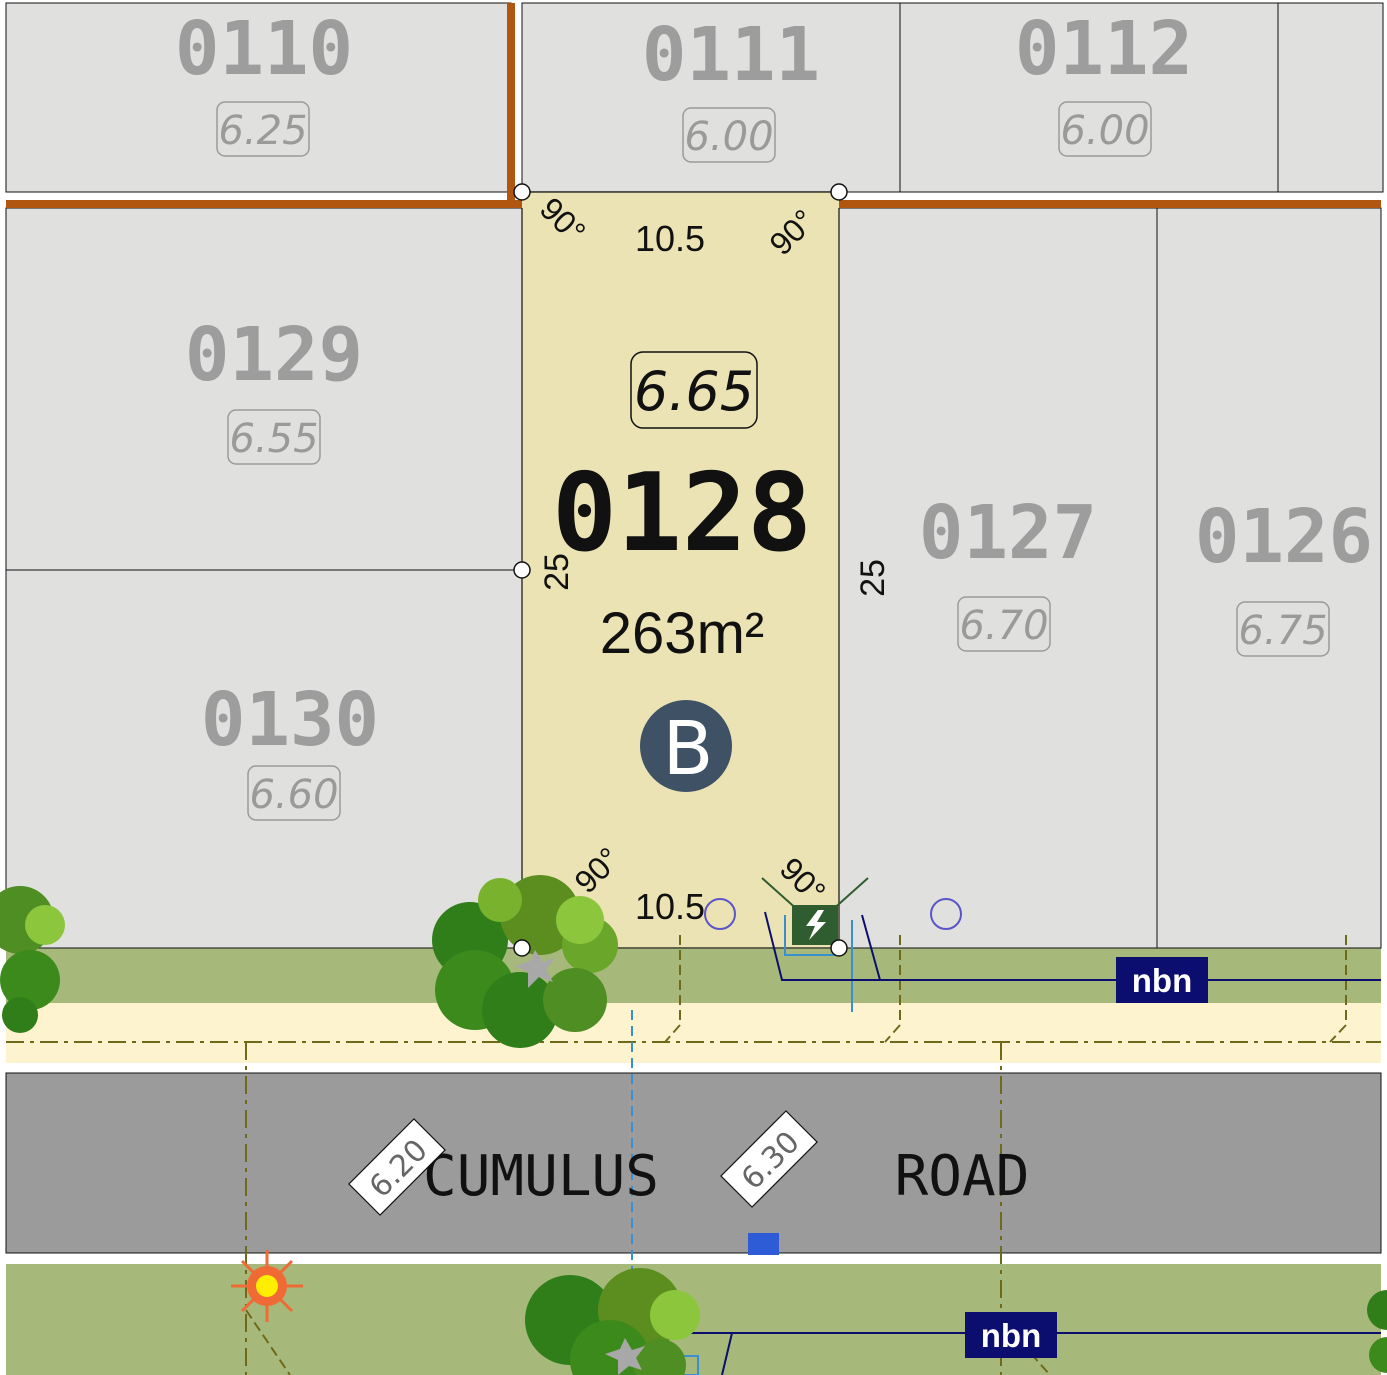 This screenshot has height=1375, width=1387. I want to click on lot-level-0111: 6.00, so click(728, 137).